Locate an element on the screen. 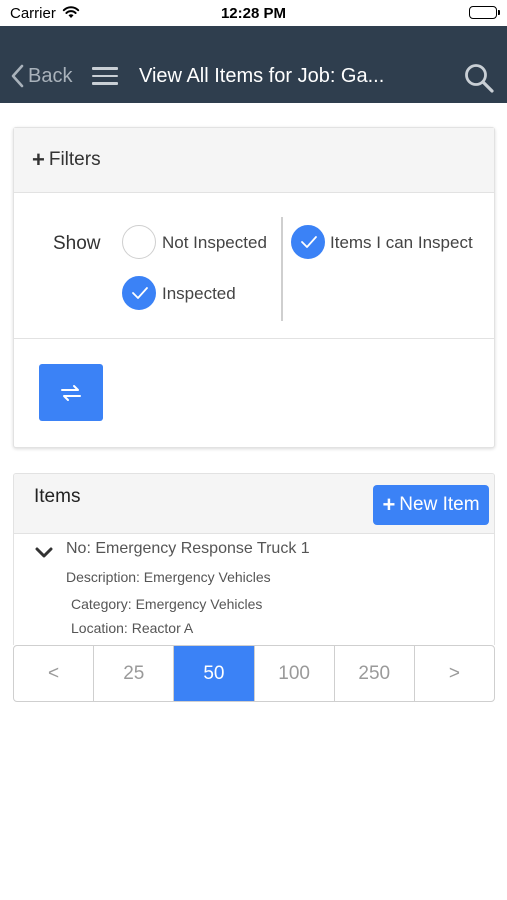 This screenshot has height=900, width=507. status-time: 12:28 PM is located at coordinates (253, 13).